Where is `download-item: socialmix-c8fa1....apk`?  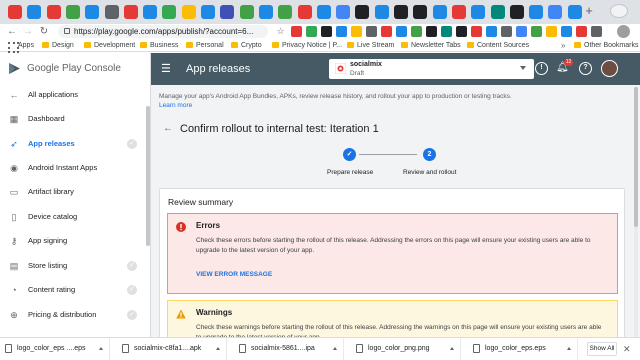
download-item: socialmix-c8fa1....apk is located at coordinates (172, 349).